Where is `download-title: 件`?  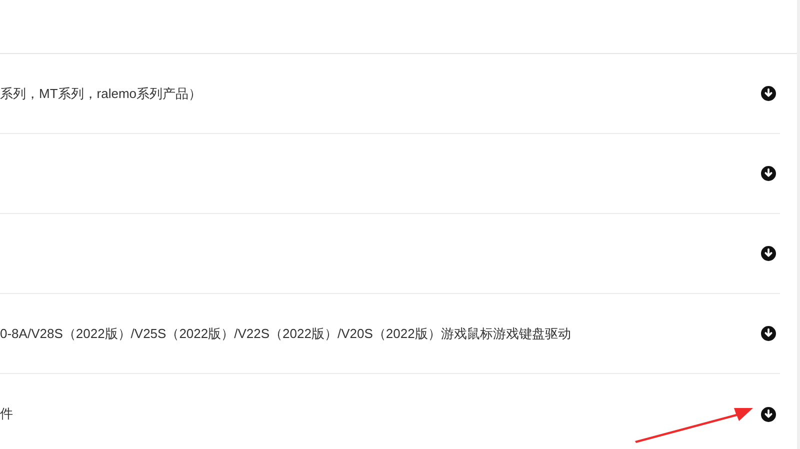
download-title: 件 is located at coordinates (6, 414).